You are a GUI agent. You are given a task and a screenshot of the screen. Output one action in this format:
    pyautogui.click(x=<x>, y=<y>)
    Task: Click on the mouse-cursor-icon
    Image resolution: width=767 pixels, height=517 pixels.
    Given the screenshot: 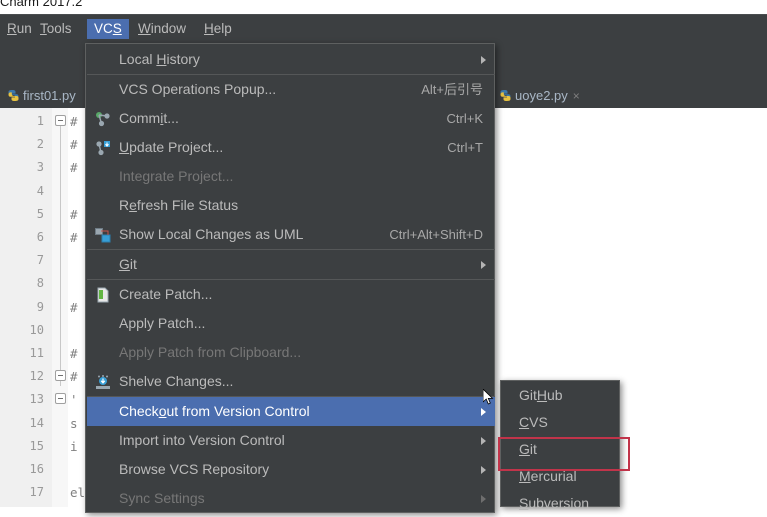 What is the action you would take?
    pyautogui.click(x=488, y=397)
    